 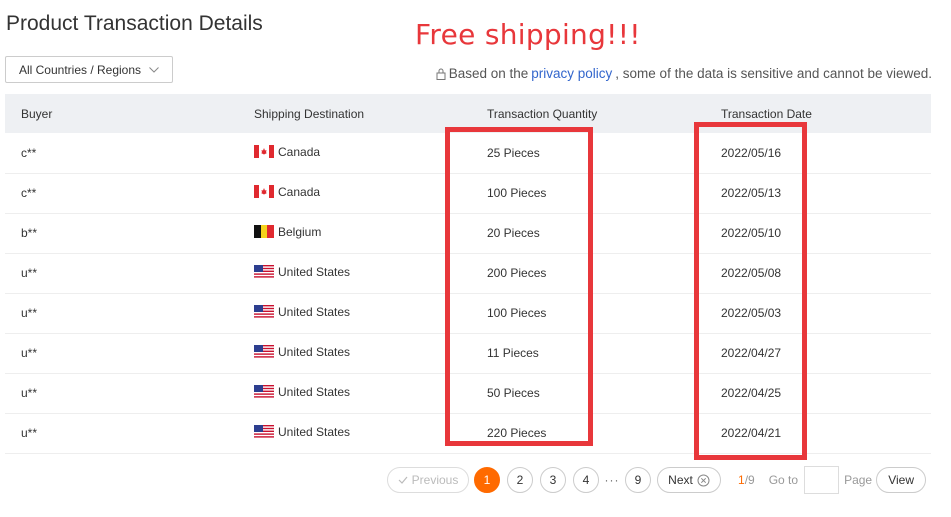 What do you see at coordinates (612, 480) in the screenshot?
I see `page-ellipsis: ···` at bounding box center [612, 480].